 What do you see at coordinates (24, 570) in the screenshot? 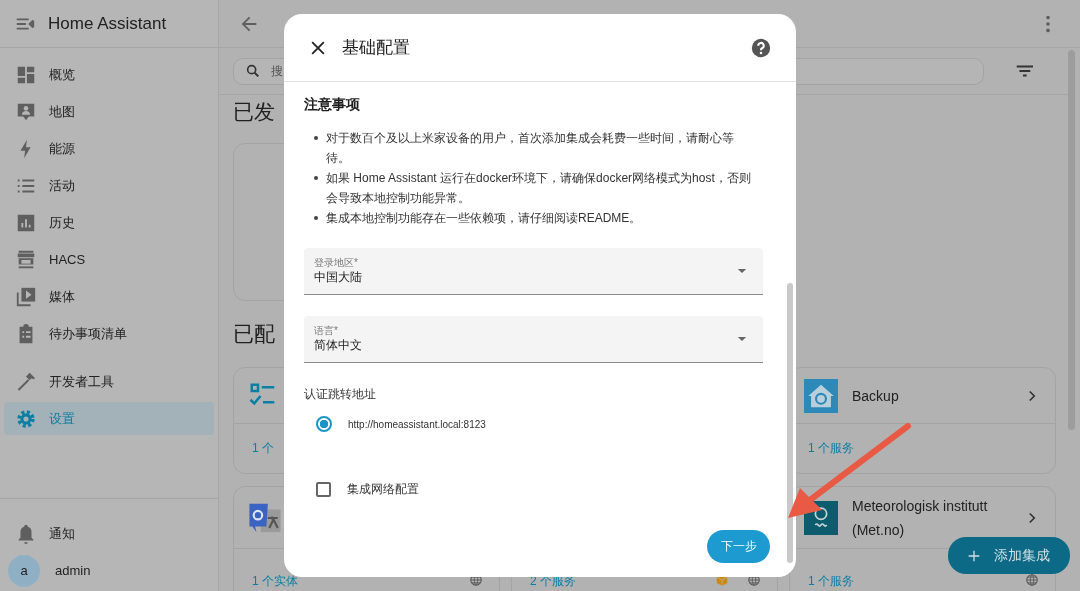
I see `avatar: a` at bounding box center [24, 570].